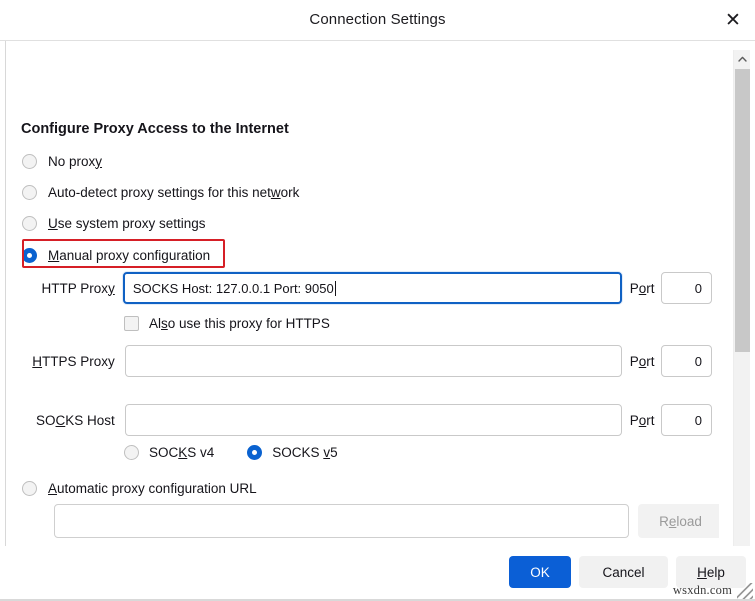  I want to click on radio-indicator-socks-v4, so click(131, 452).